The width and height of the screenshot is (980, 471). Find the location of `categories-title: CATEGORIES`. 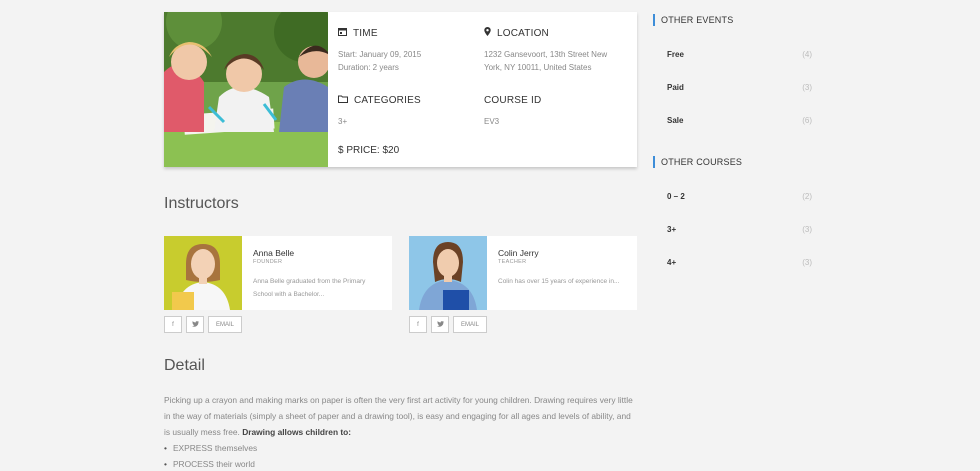

categories-title: CATEGORIES is located at coordinates (387, 100).